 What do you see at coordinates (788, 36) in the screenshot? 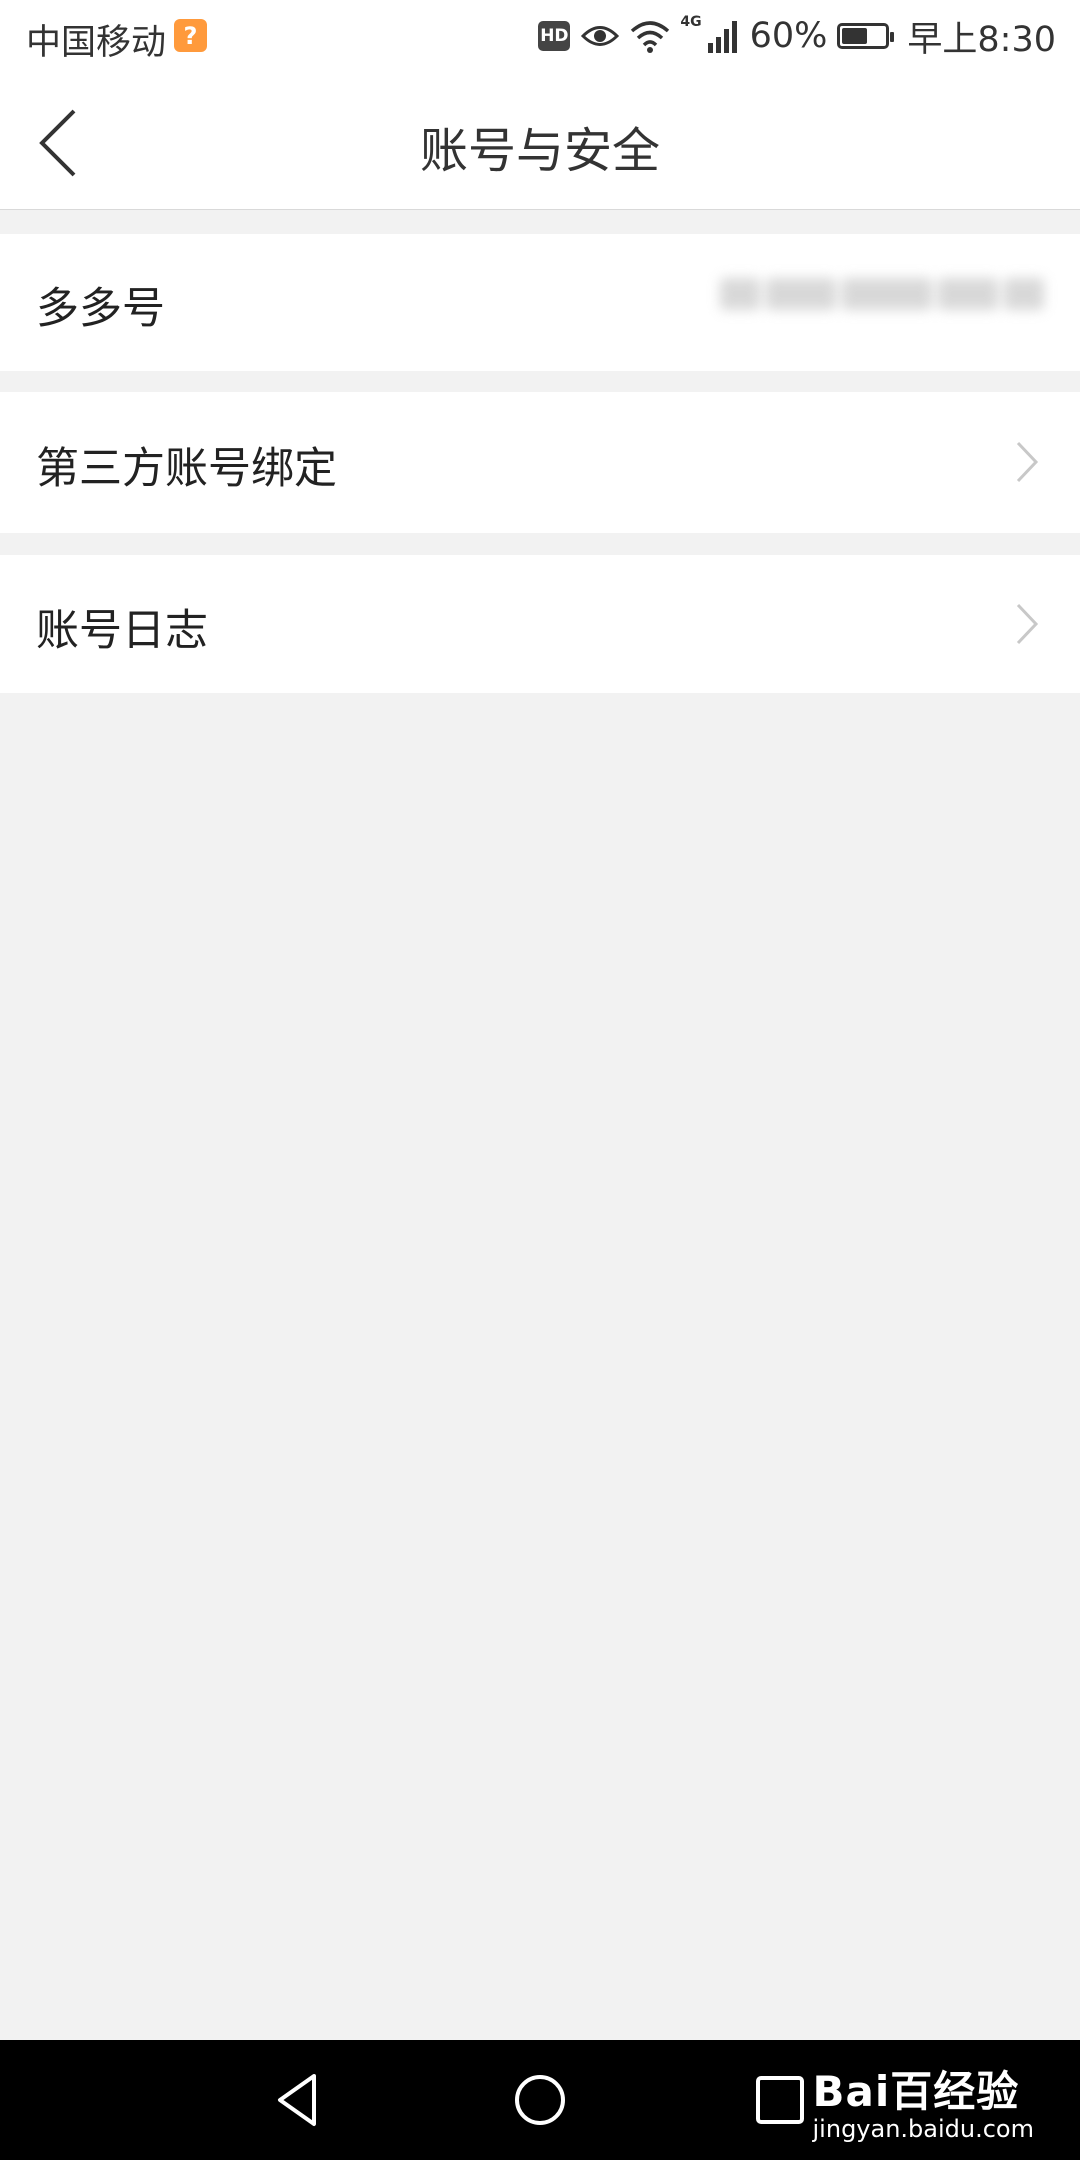
I see `battery-percent: 60%` at bounding box center [788, 36].